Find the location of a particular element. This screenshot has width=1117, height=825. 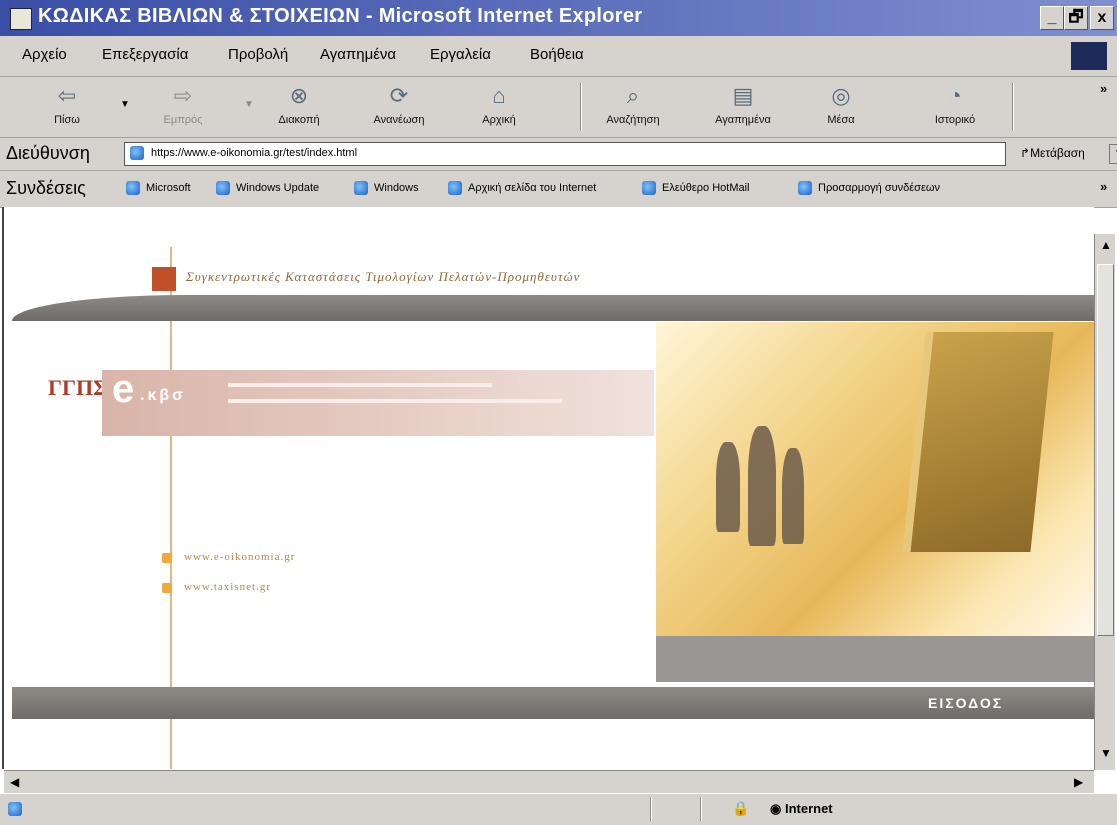

scroll-right-icon: ▶ is located at coordinates (1078, 782).